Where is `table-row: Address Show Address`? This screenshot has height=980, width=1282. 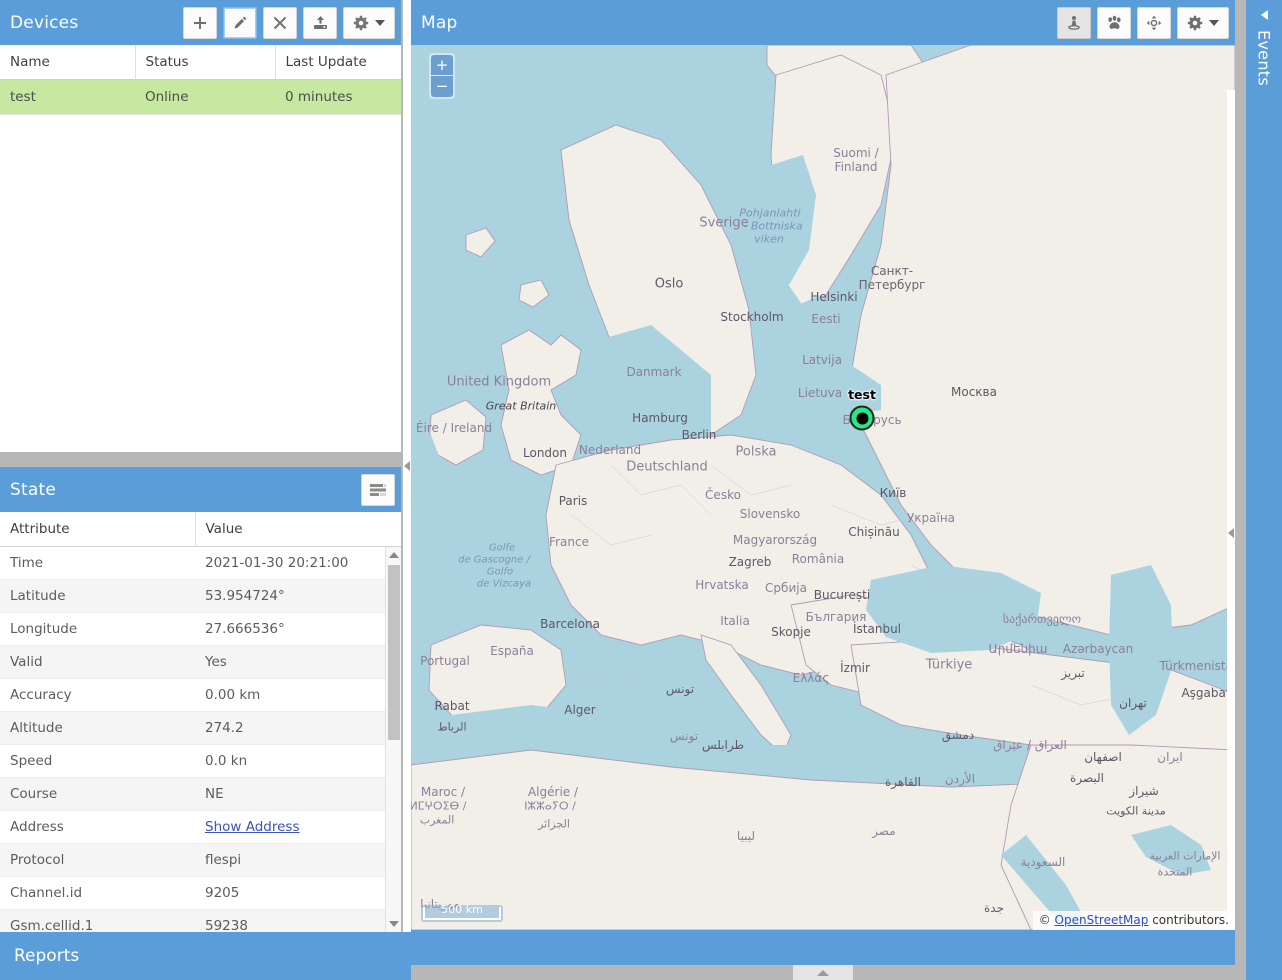
table-row: Address Show Address is located at coordinates (200, 827).